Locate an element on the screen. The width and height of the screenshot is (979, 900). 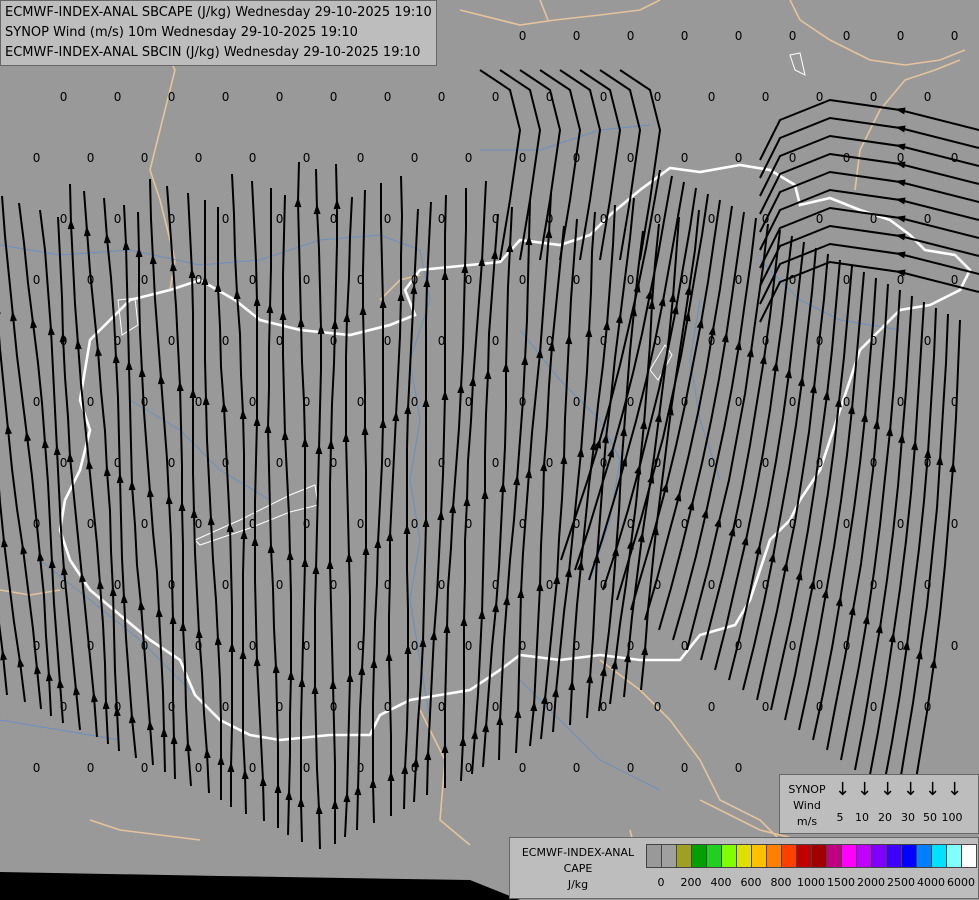
cape-legend-tick: 2500 is located at coordinates (901, 882).